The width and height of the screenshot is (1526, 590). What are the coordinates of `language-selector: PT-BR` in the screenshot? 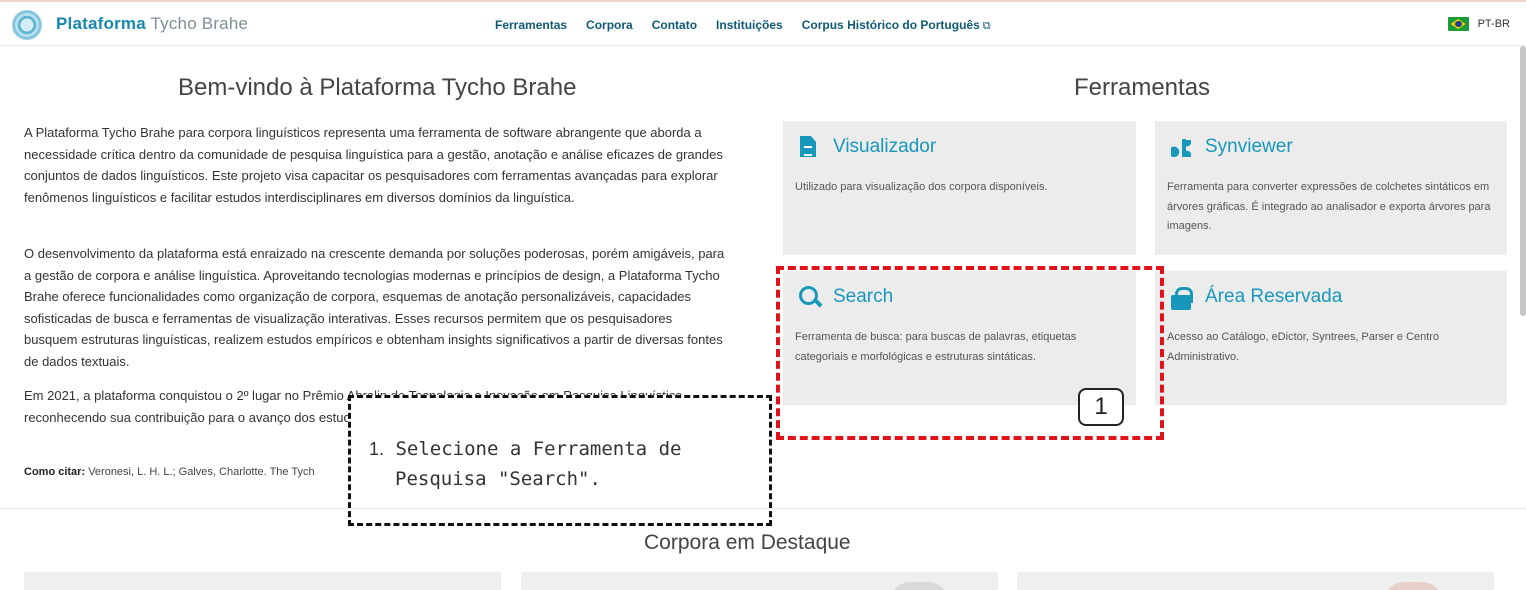 It's located at (1478, 24).